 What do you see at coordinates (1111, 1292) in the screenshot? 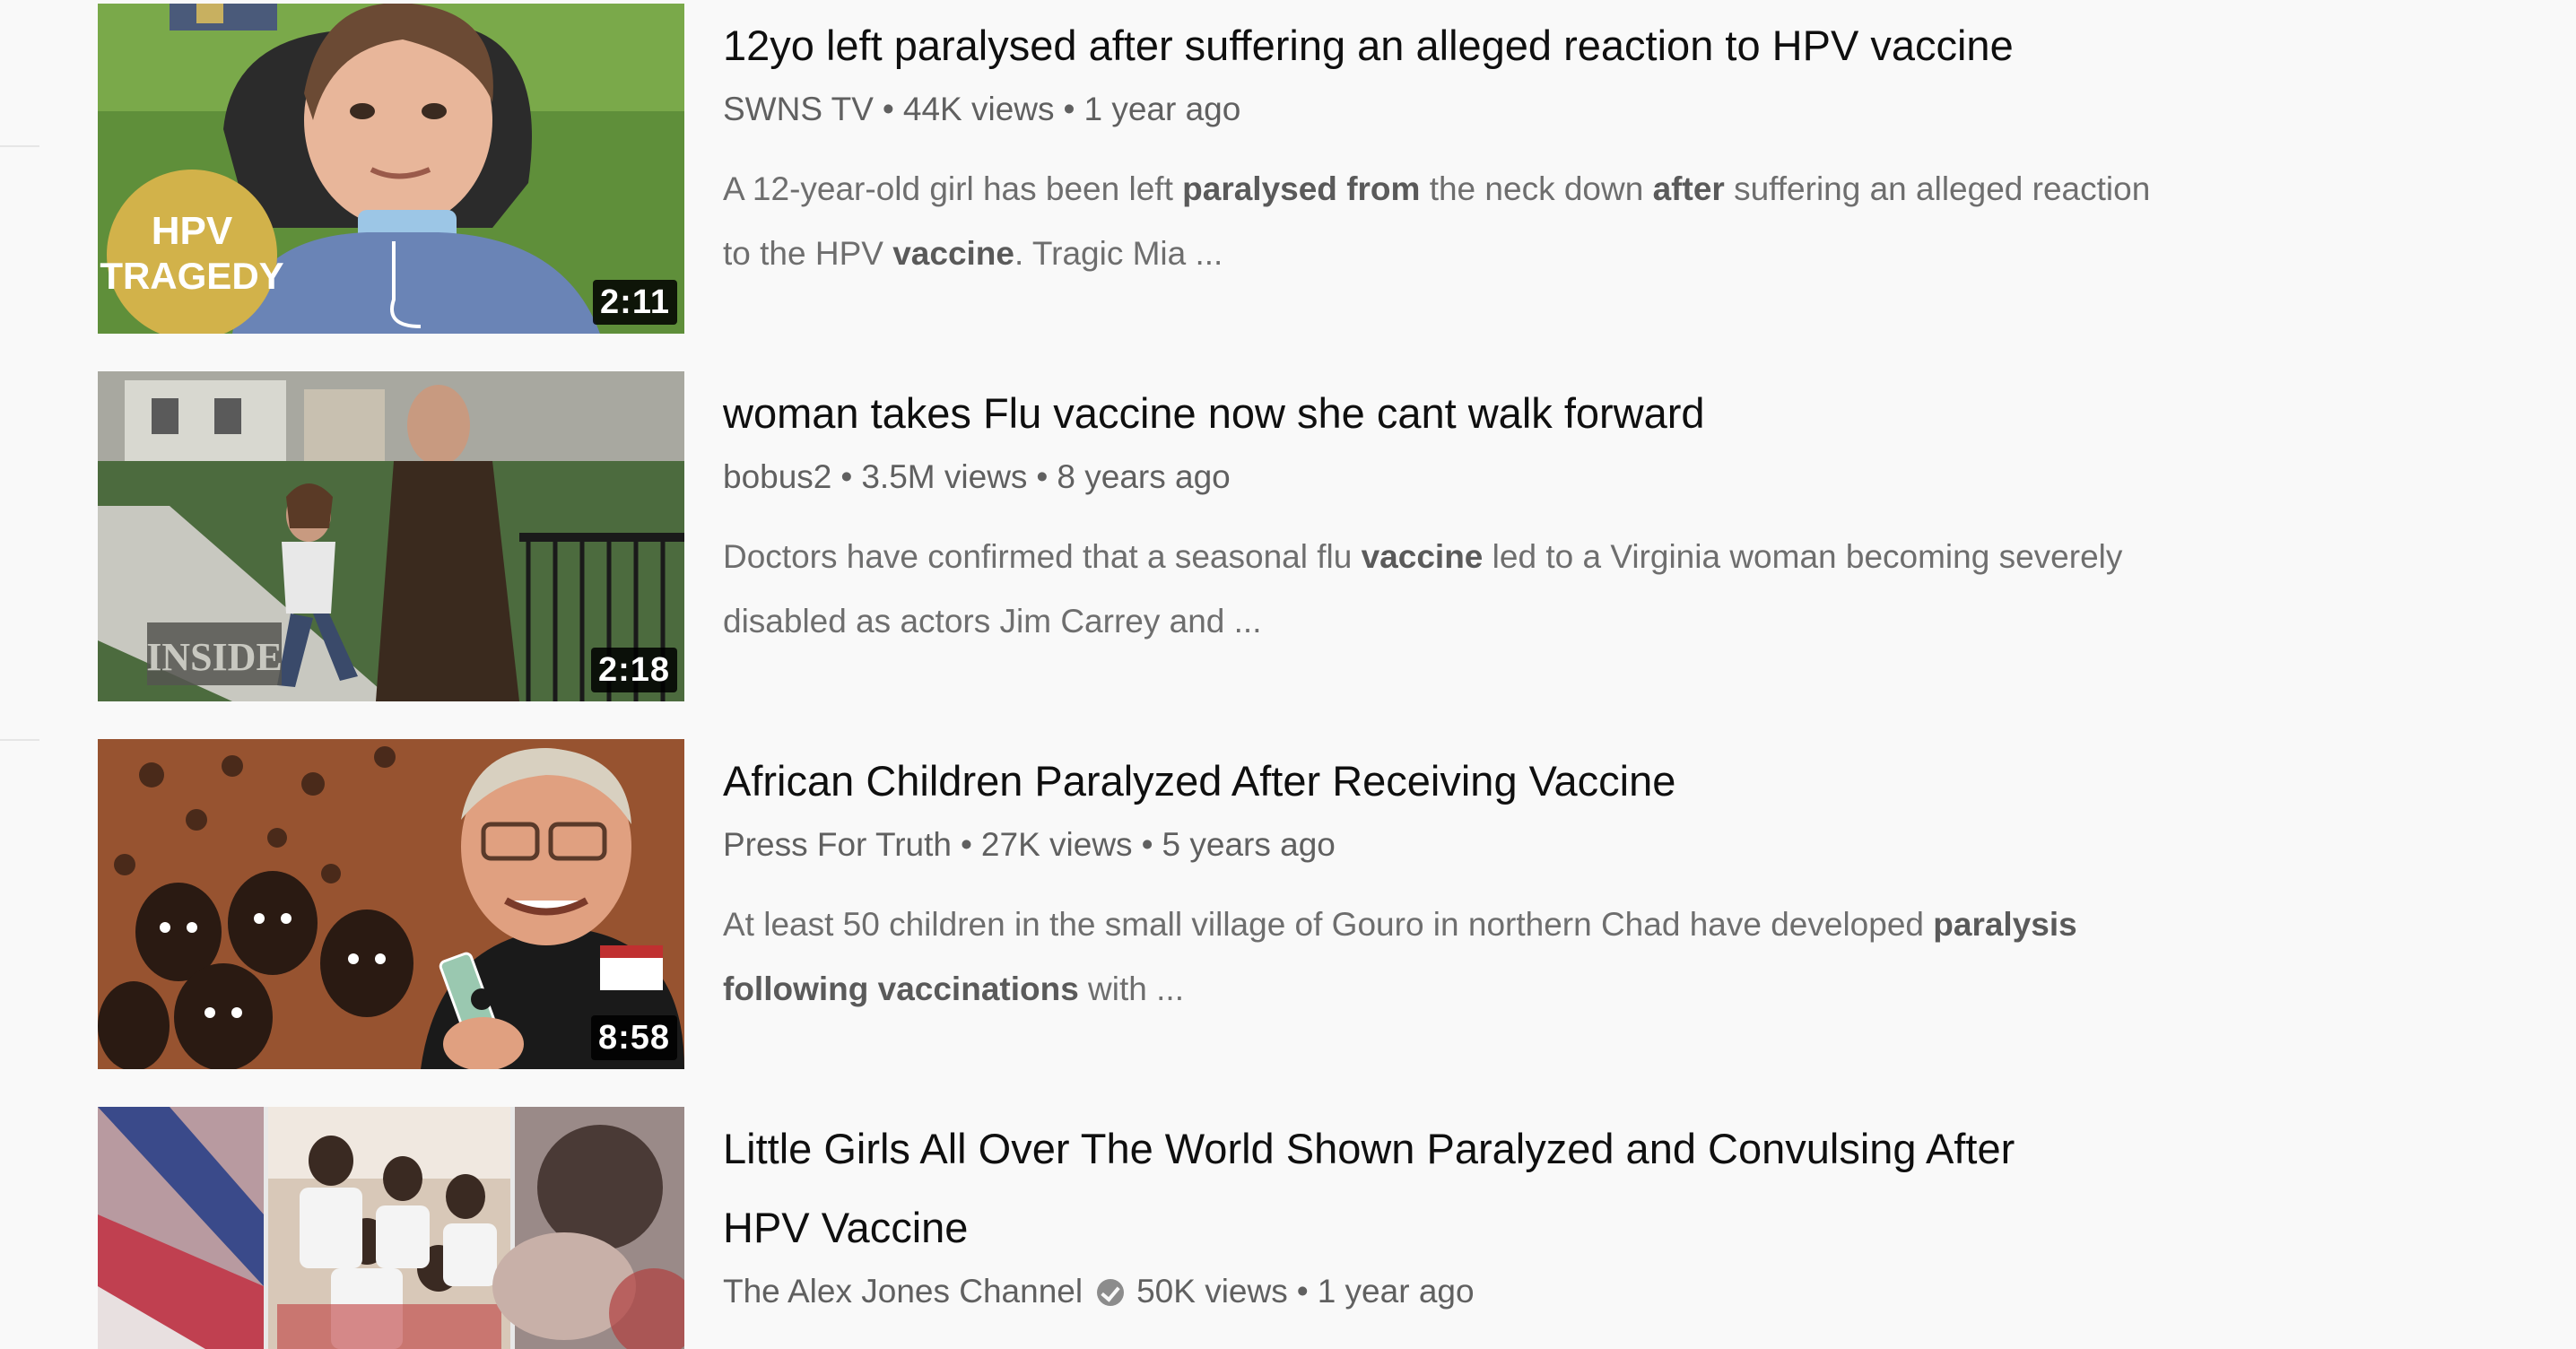
I see `verified-check-icon` at bounding box center [1111, 1292].